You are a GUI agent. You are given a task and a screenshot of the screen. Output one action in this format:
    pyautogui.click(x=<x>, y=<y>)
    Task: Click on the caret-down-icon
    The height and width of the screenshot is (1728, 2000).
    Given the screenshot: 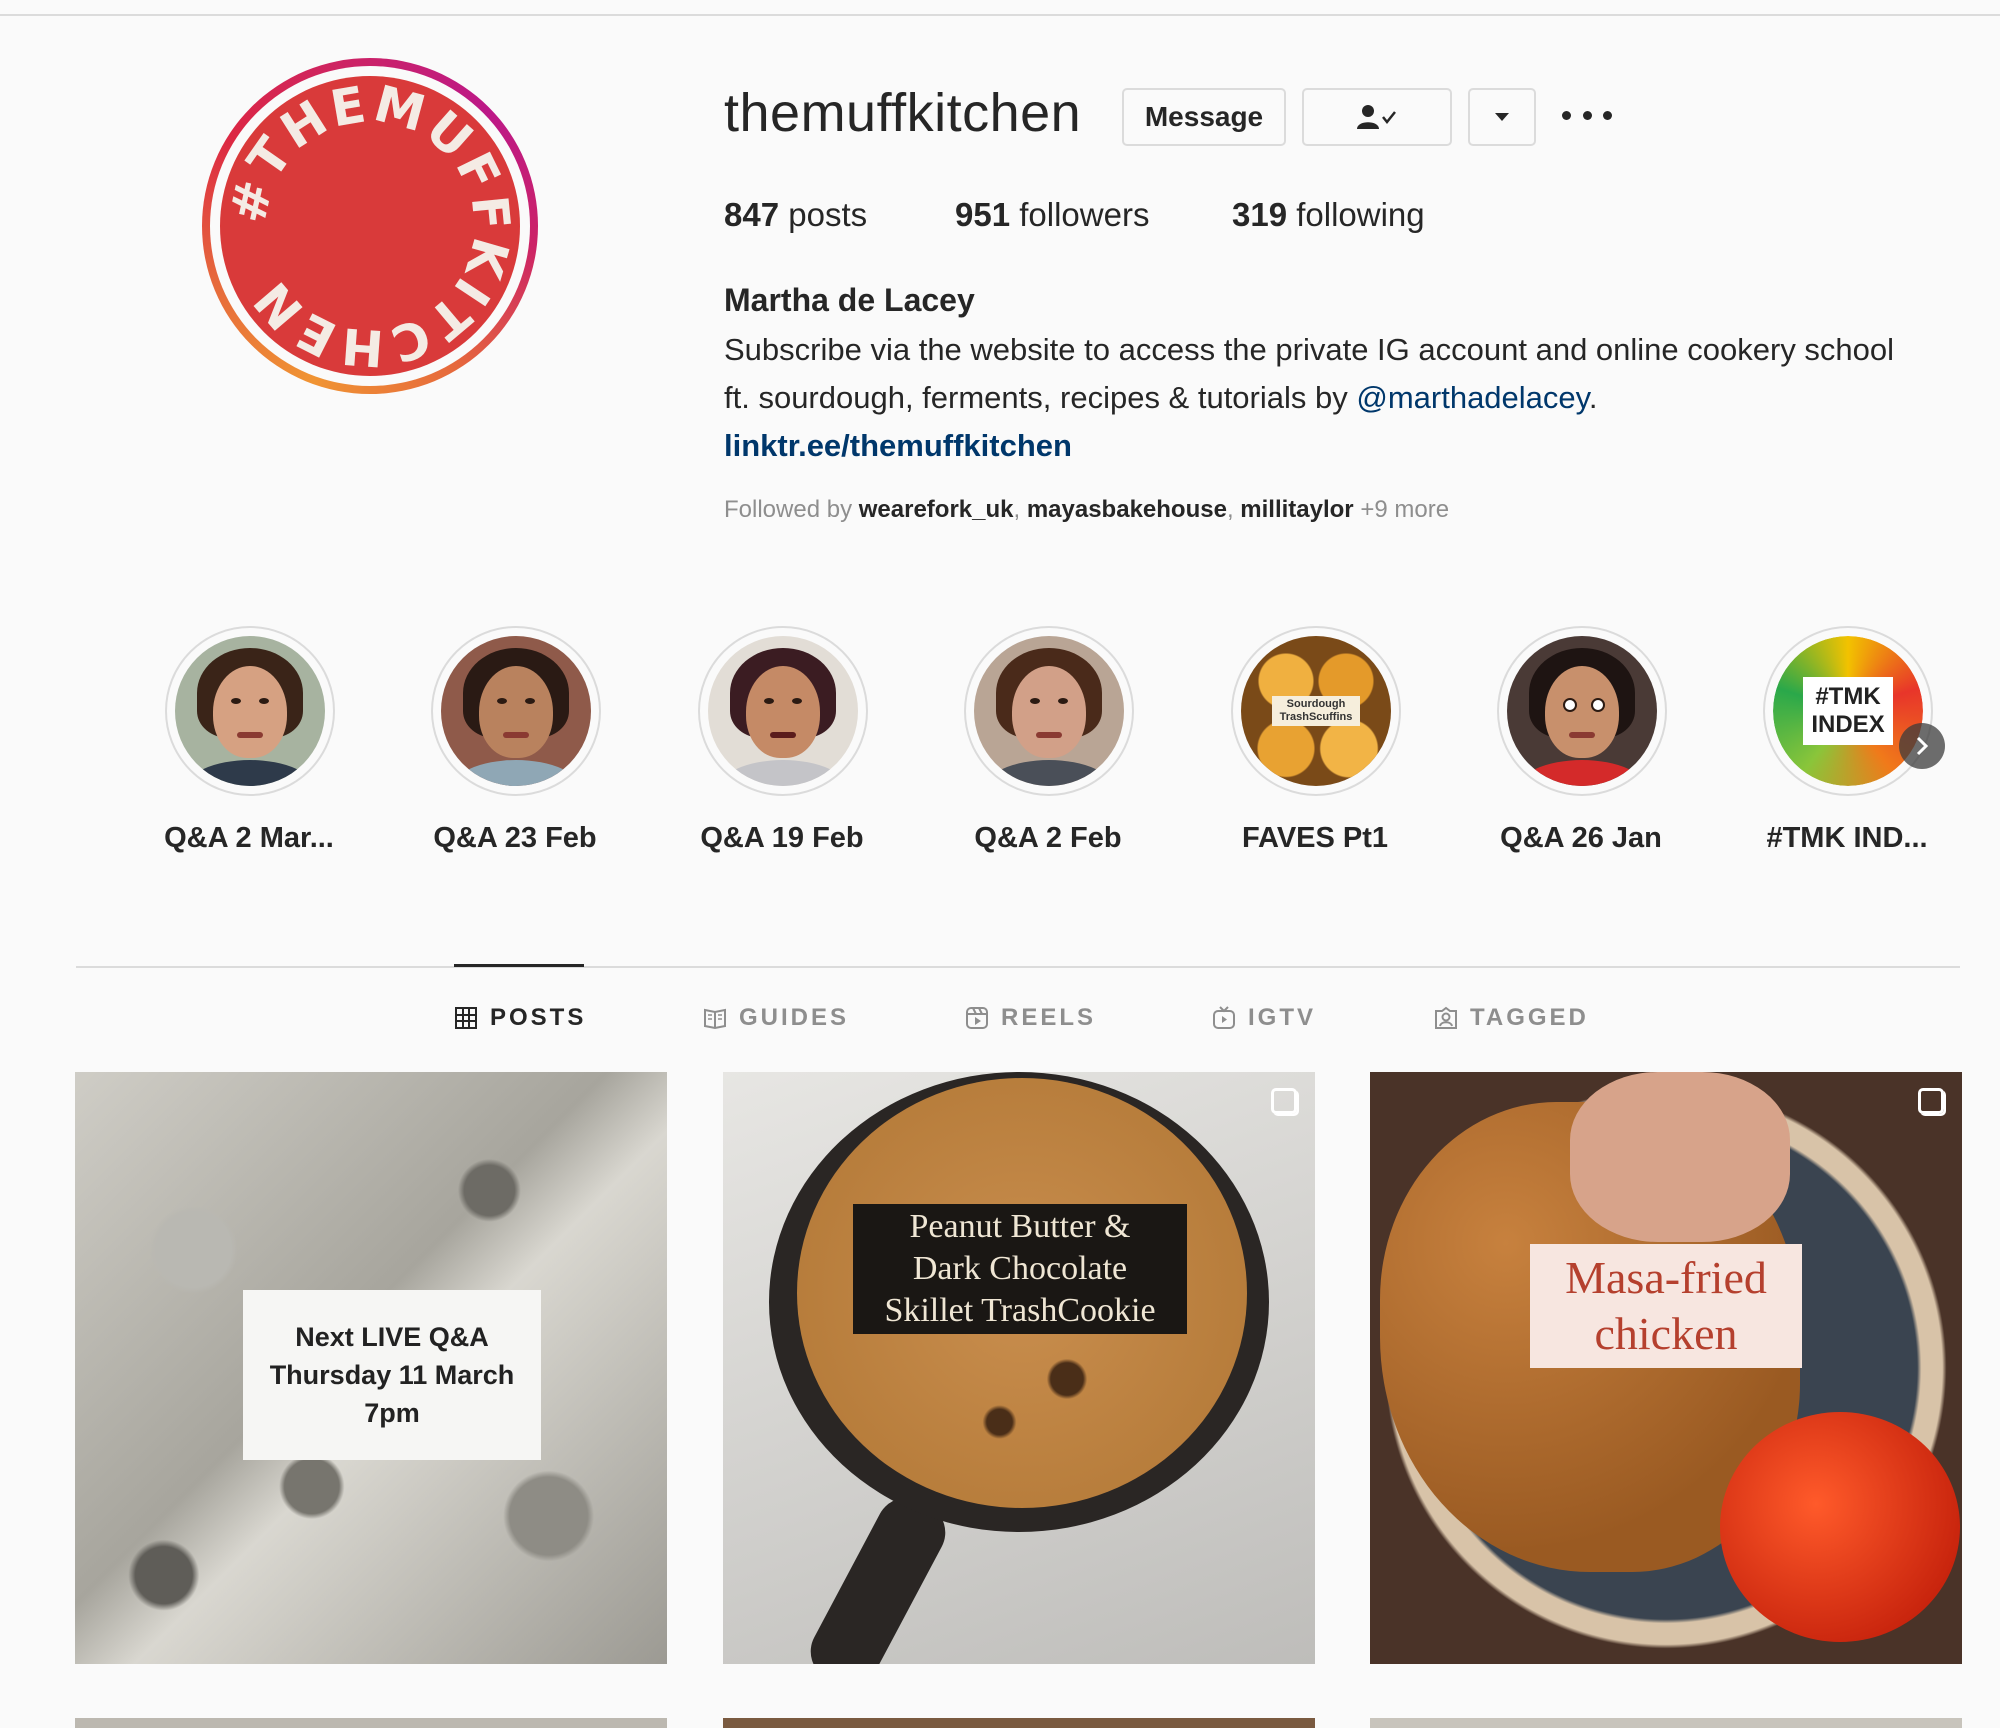 What is the action you would take?
    pyautogui.click(x=1502, y=117)
    